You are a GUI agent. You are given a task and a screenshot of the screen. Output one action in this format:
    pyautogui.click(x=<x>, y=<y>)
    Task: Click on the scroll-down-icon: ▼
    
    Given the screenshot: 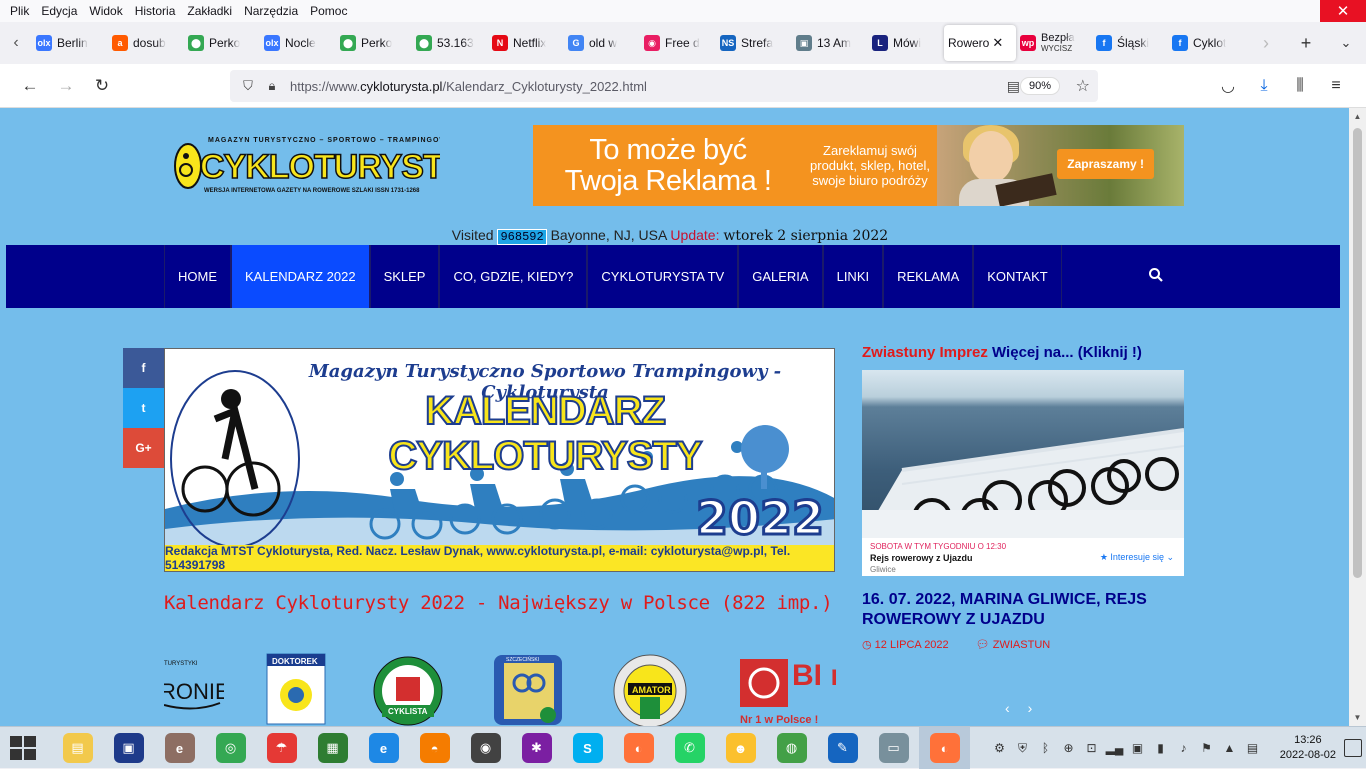 What is the action you would take?
    pyautogui.click(x=1357, y=717)
    